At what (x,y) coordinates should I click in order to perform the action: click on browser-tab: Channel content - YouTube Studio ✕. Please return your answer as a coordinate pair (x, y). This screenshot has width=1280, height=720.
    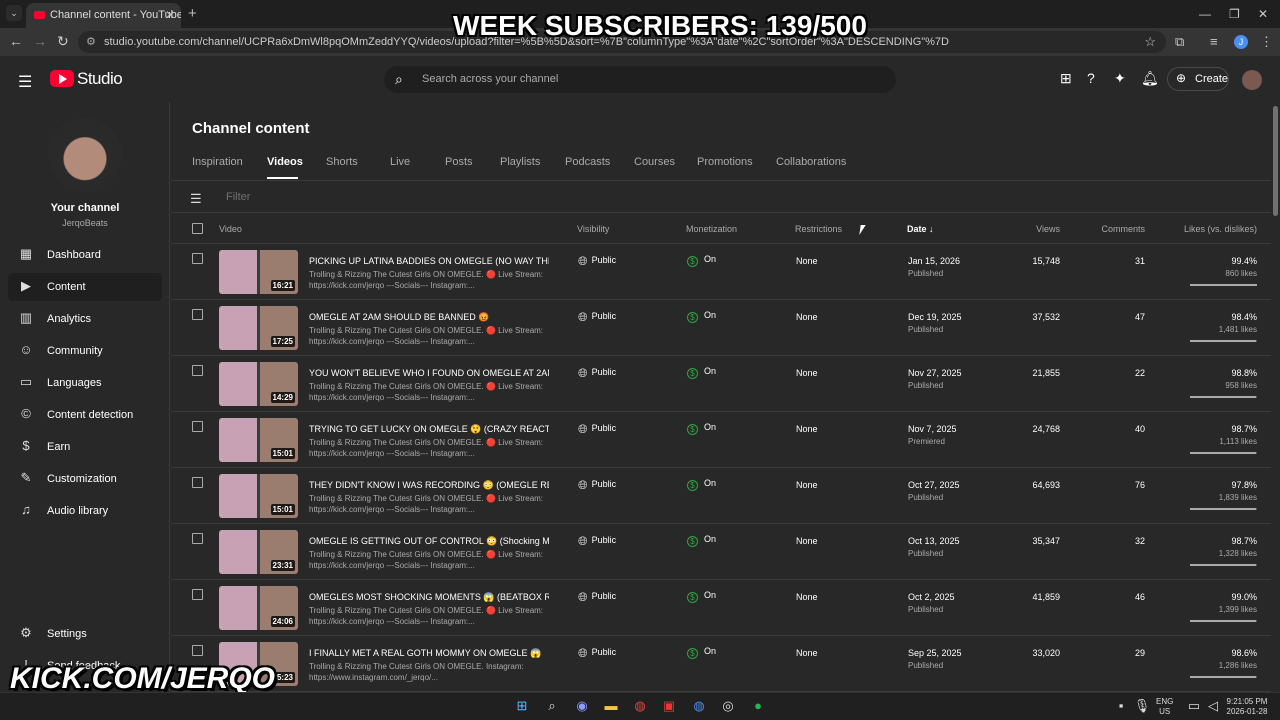
    Looking at the image, I should click on (103, 15).